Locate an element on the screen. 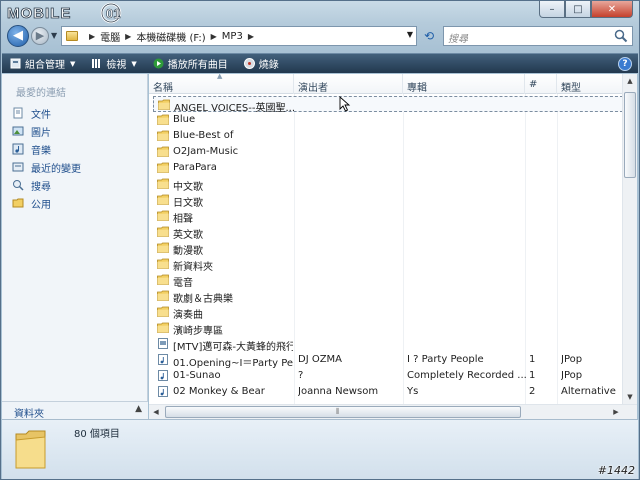 The width and height of the screenshot is (640, 480). watermark-tag: #1442 is located at coordinates (616, 470).